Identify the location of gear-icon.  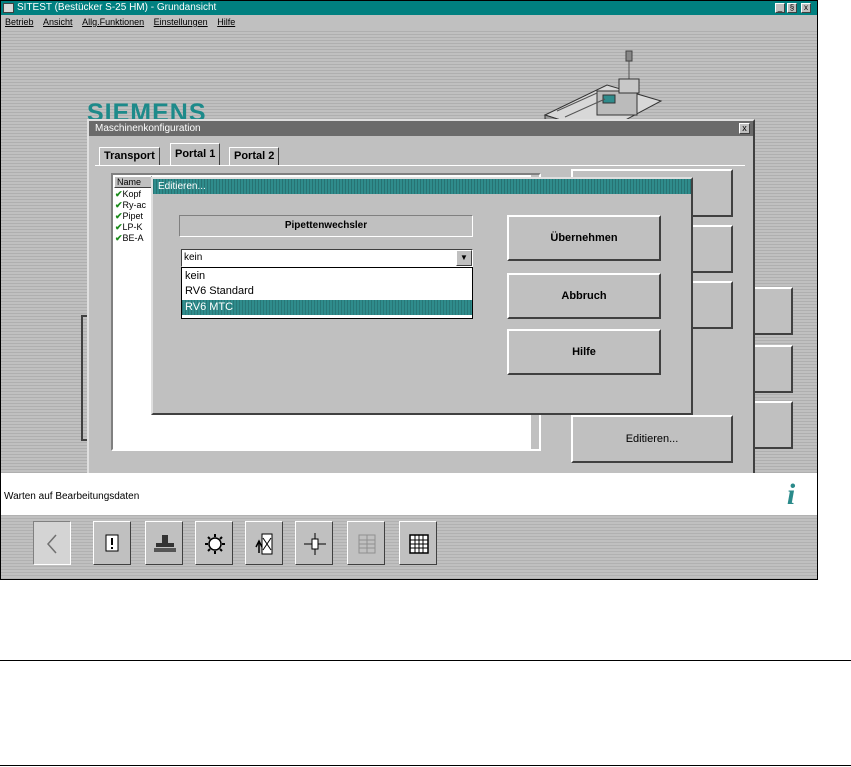
(214, 543).